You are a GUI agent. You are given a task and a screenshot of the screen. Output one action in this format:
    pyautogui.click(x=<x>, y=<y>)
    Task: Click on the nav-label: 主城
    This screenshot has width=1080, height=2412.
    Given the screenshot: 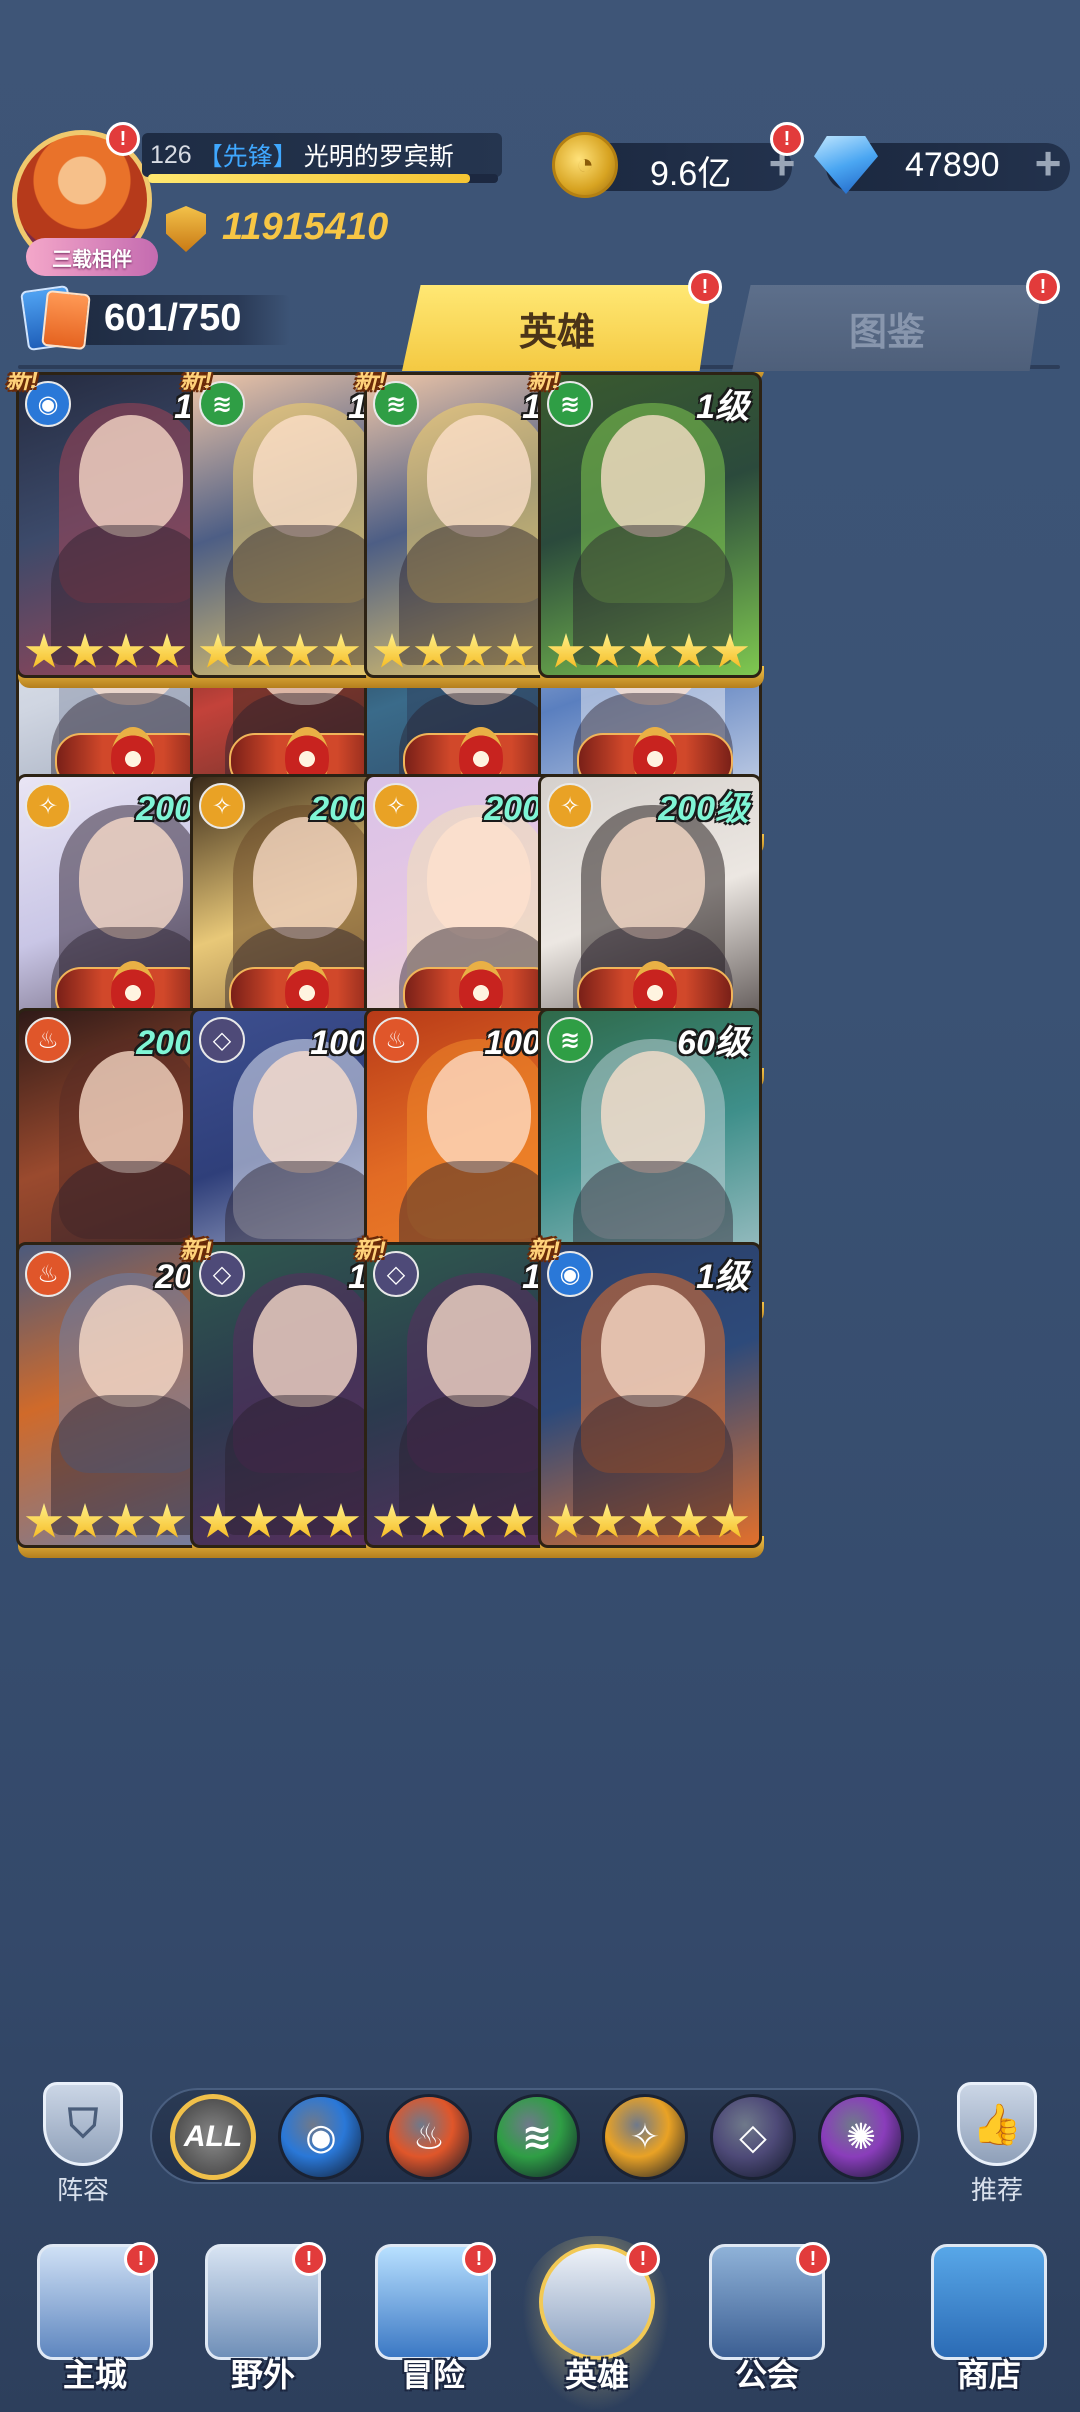 What is the action you would take?
    pyautogui.click(x=94, y=2375)
    